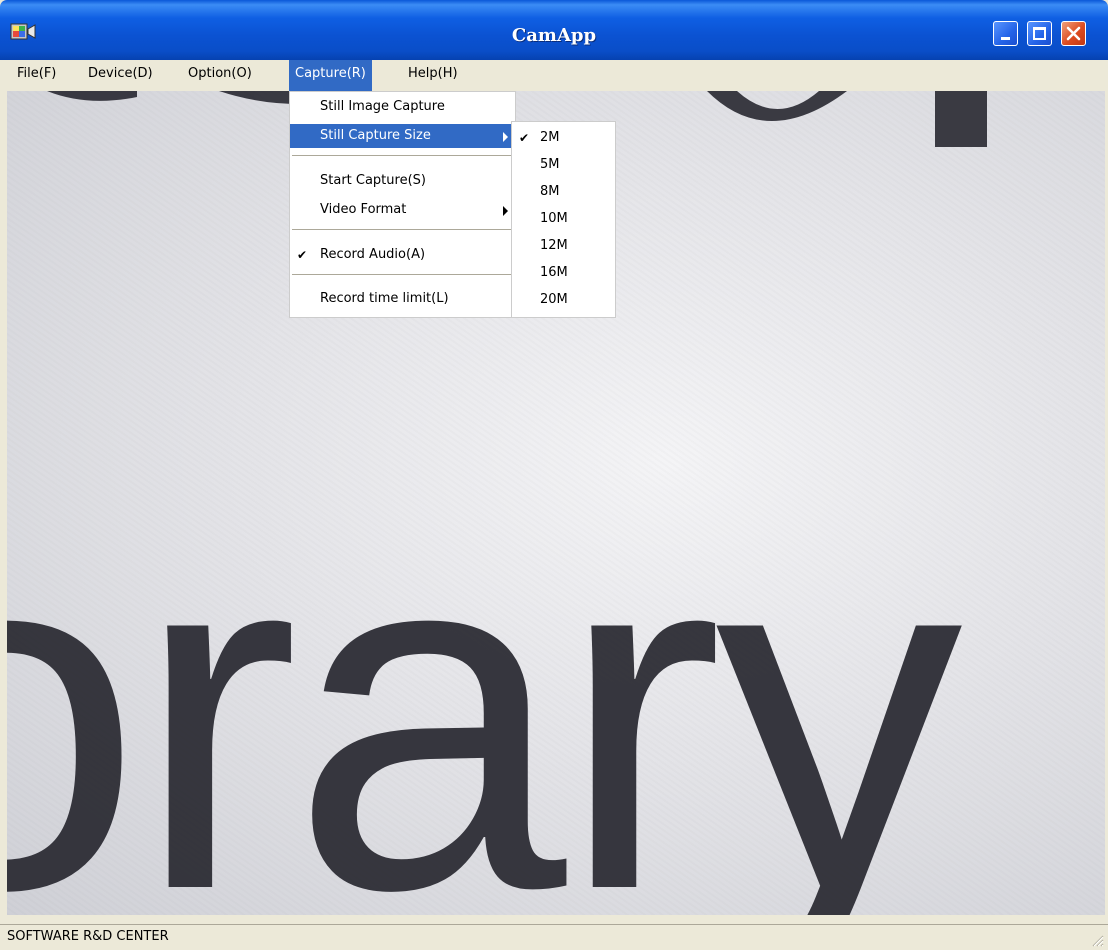 Image resolution: width=1108 pixels, height=950 pixels. What do you see at coordinates (36, 75) in the screenshot?
I see `menu-file: File(F)` at bounding box center [36, 75].